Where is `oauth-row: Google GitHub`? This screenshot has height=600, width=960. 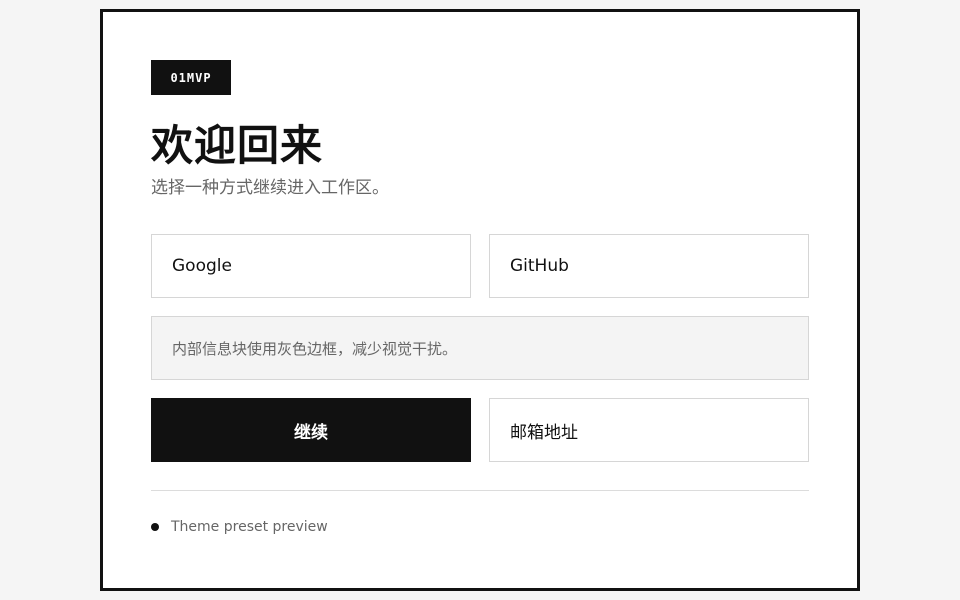 oauth-row: Google GitHub is located at coordinates (480, 266).